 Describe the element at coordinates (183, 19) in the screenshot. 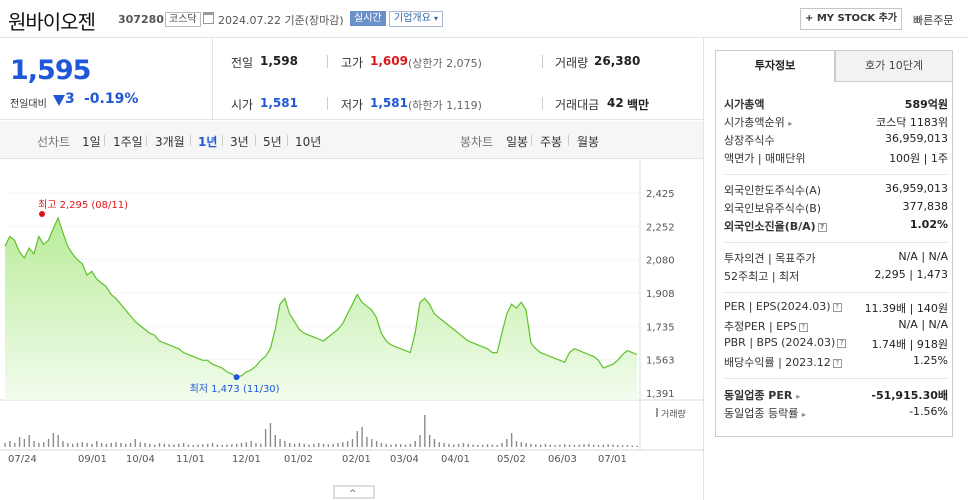

I see `market-badge: 코스닥` at that location.